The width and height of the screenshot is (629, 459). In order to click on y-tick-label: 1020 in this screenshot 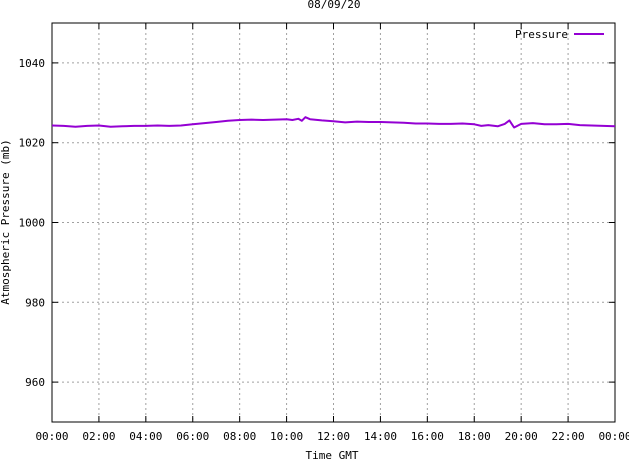, I will do `click(32, 143)`.